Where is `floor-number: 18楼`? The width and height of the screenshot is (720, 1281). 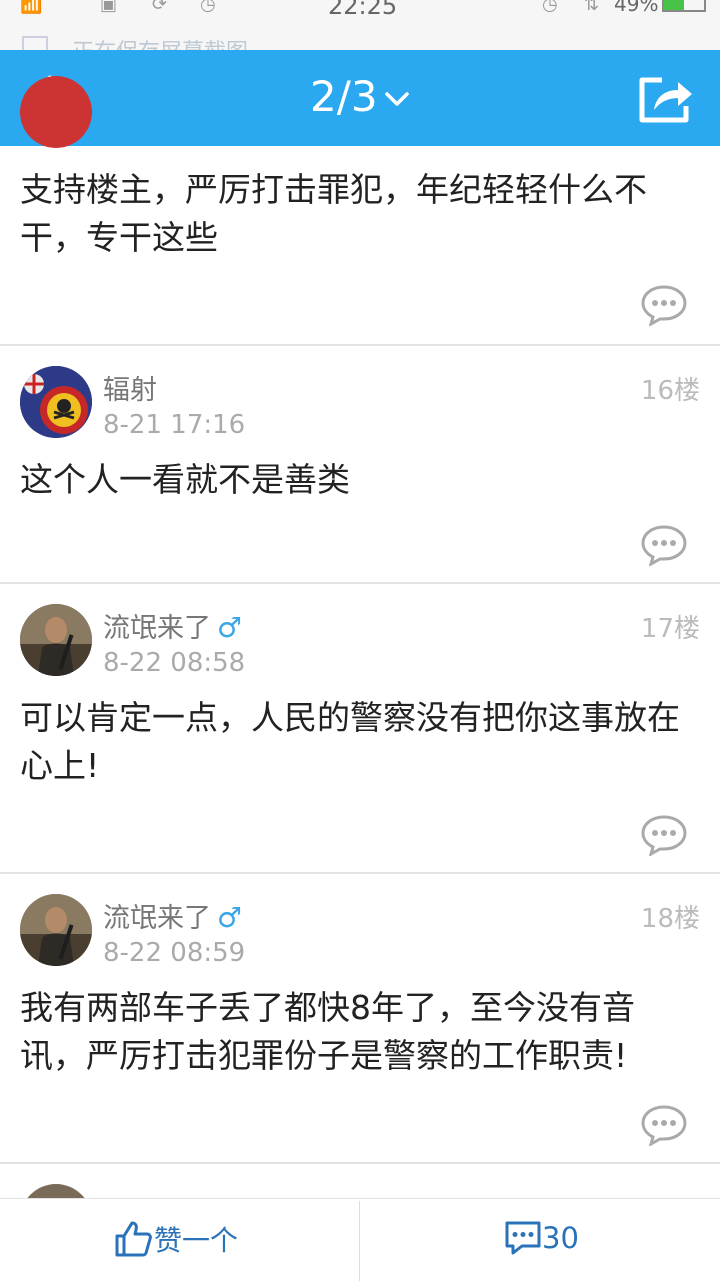 floor-number: 18楼 is located at coordinates (670, 919).